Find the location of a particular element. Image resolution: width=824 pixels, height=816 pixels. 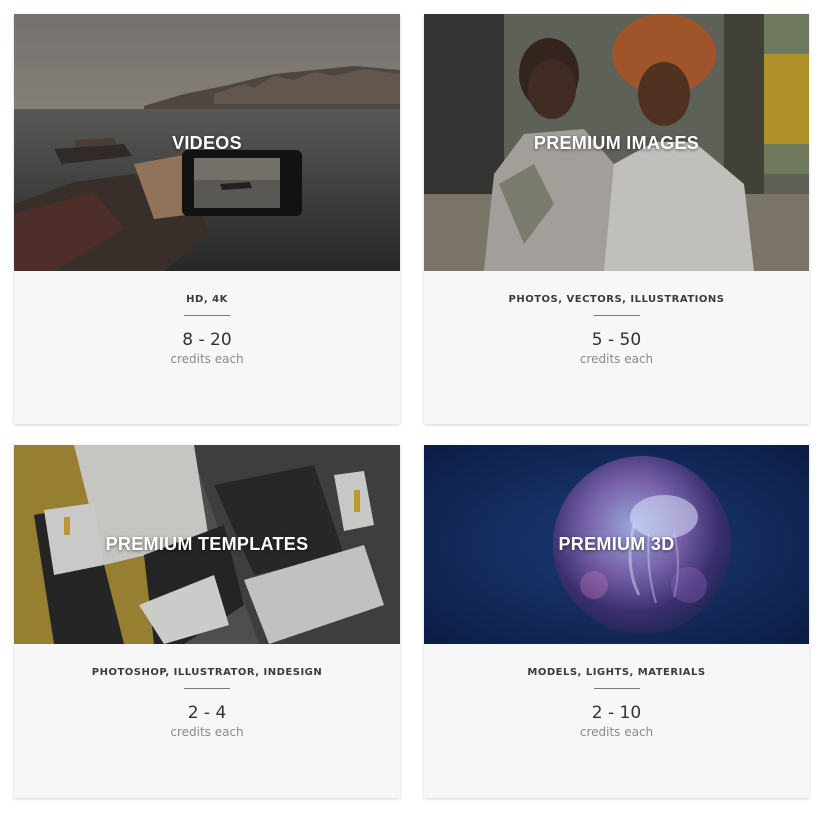

premium-3d-image: PREMIUM 3D is located at coordinates (616, 544).